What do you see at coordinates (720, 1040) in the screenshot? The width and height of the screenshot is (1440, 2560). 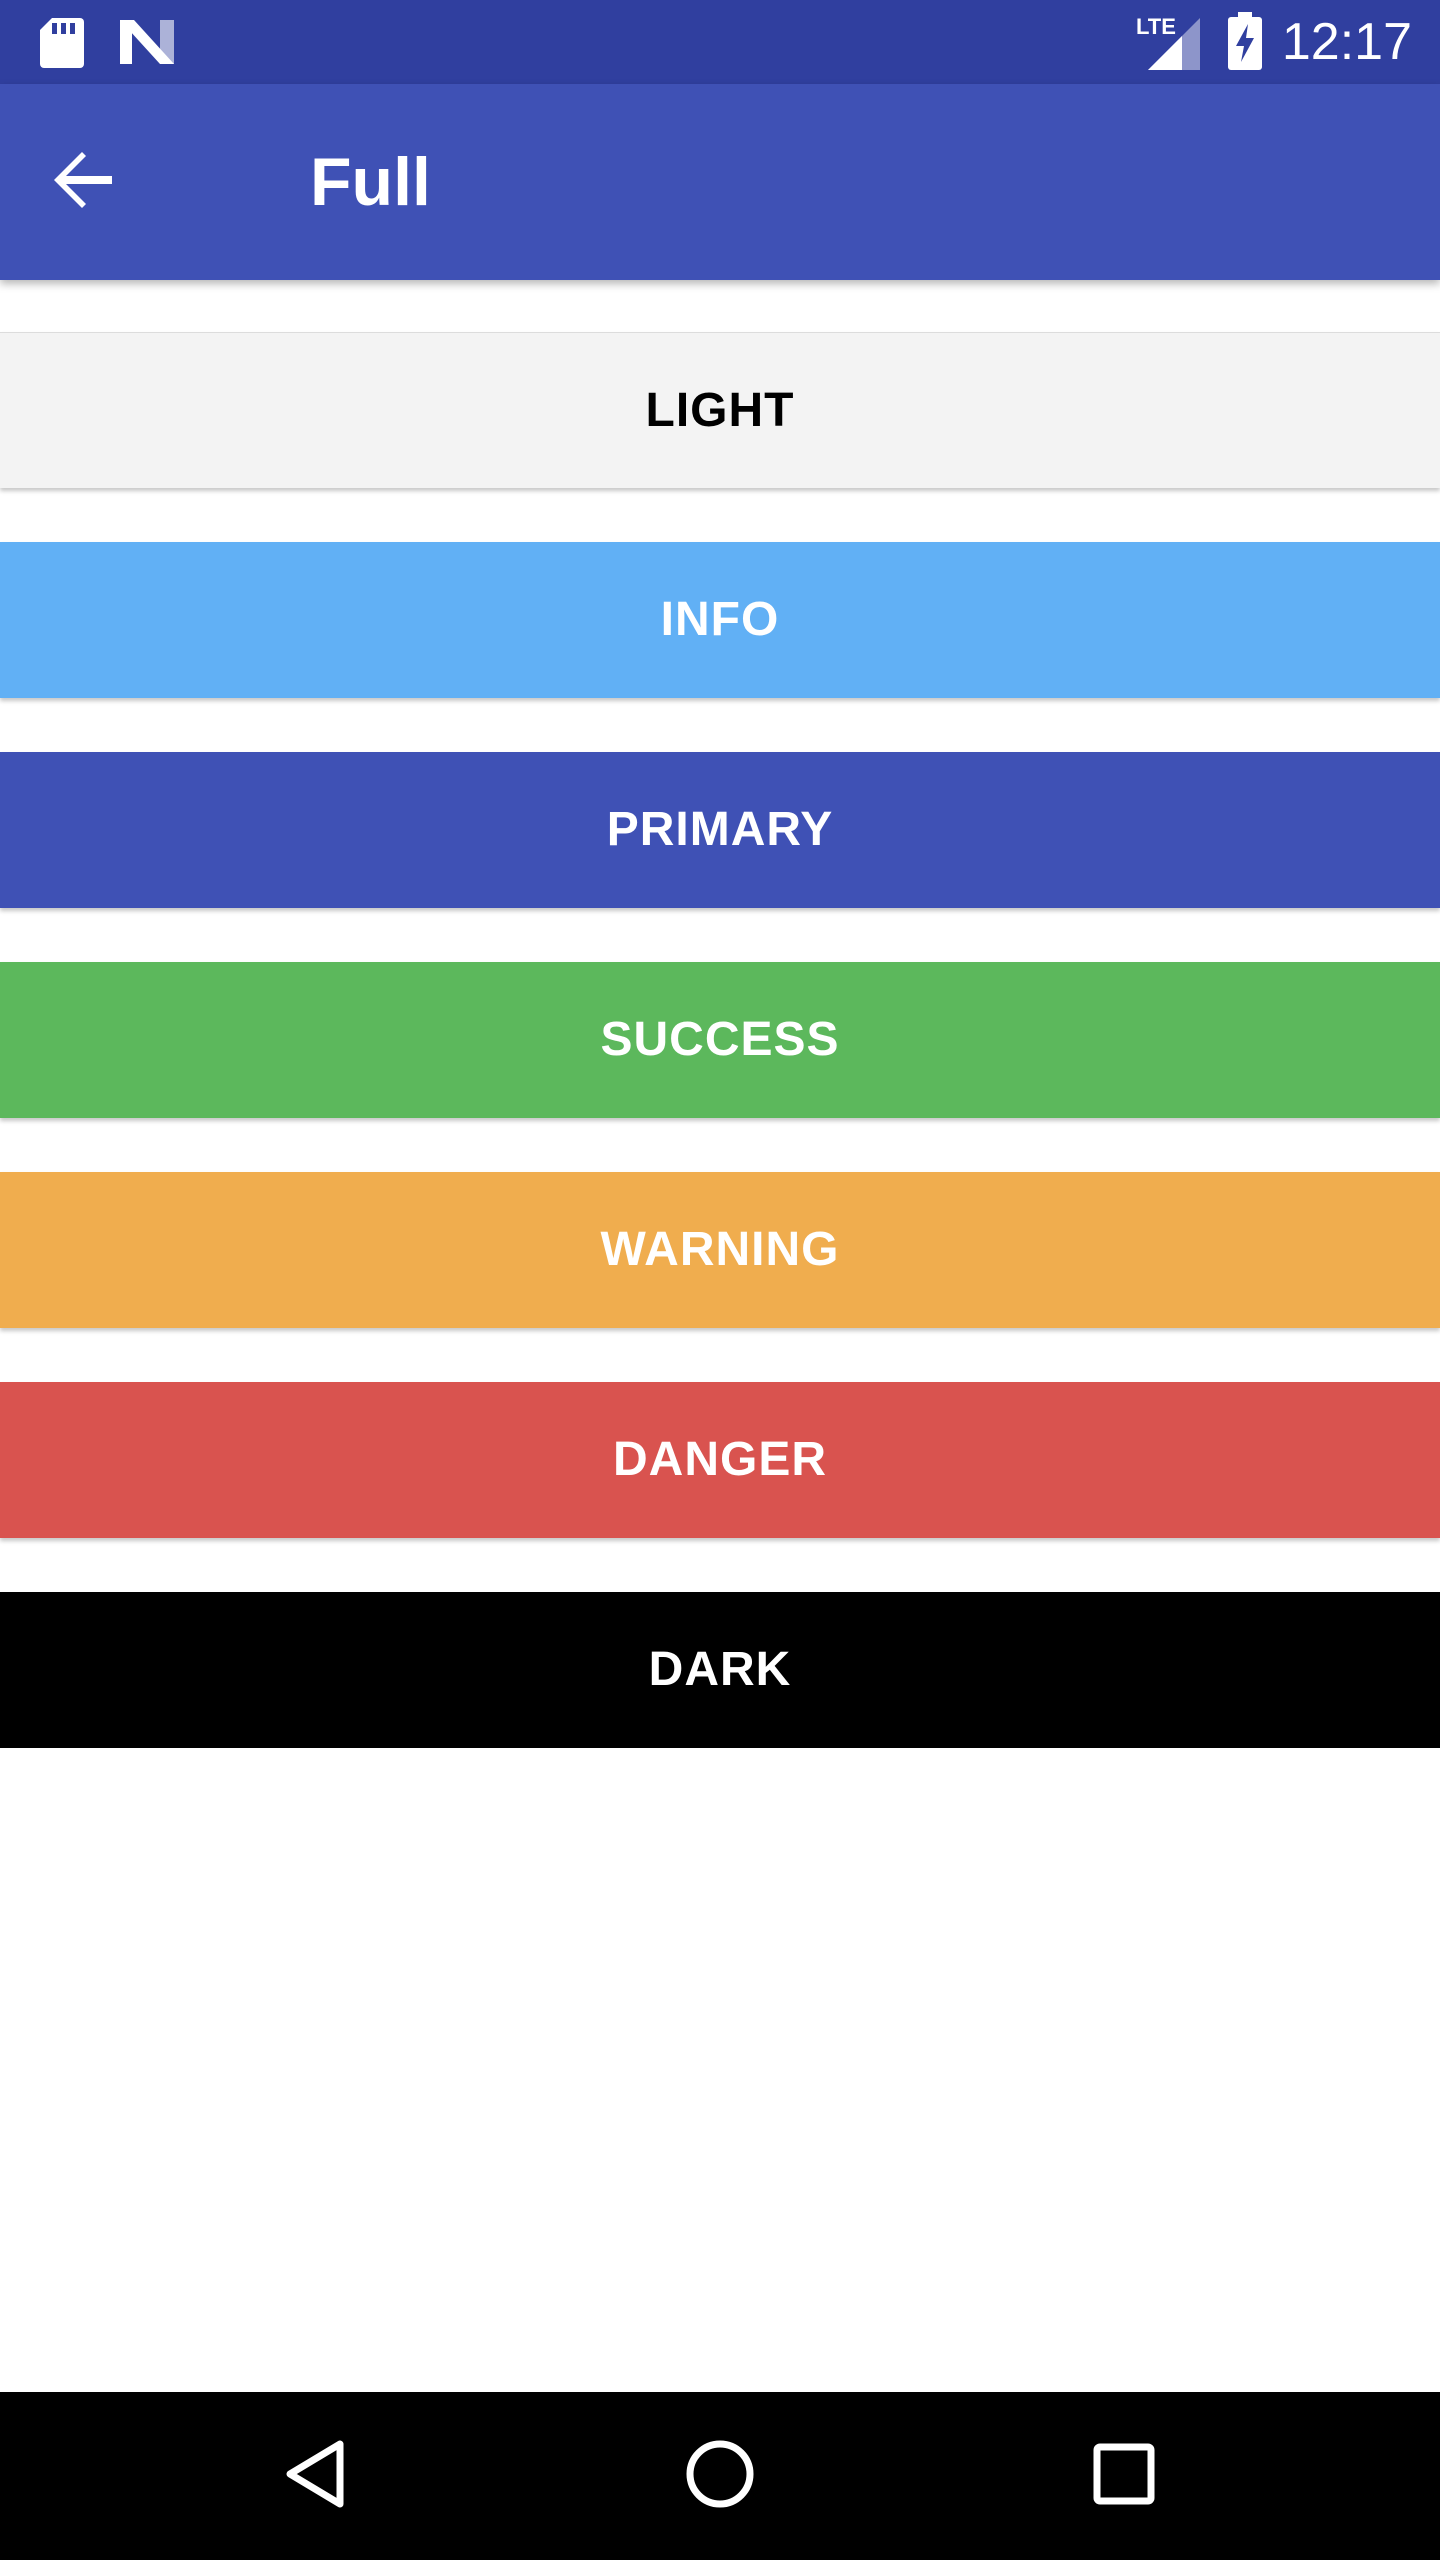 I see `success-button: SUCCESS` at bounding box center [720, 1040].